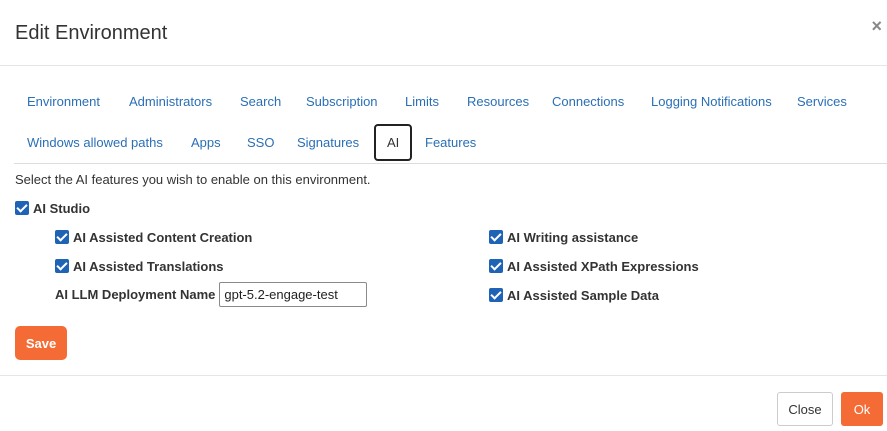 This screenshot has height=431, width=887. I want to click on ai-studio-option: AI Studio, so click(52, 208).